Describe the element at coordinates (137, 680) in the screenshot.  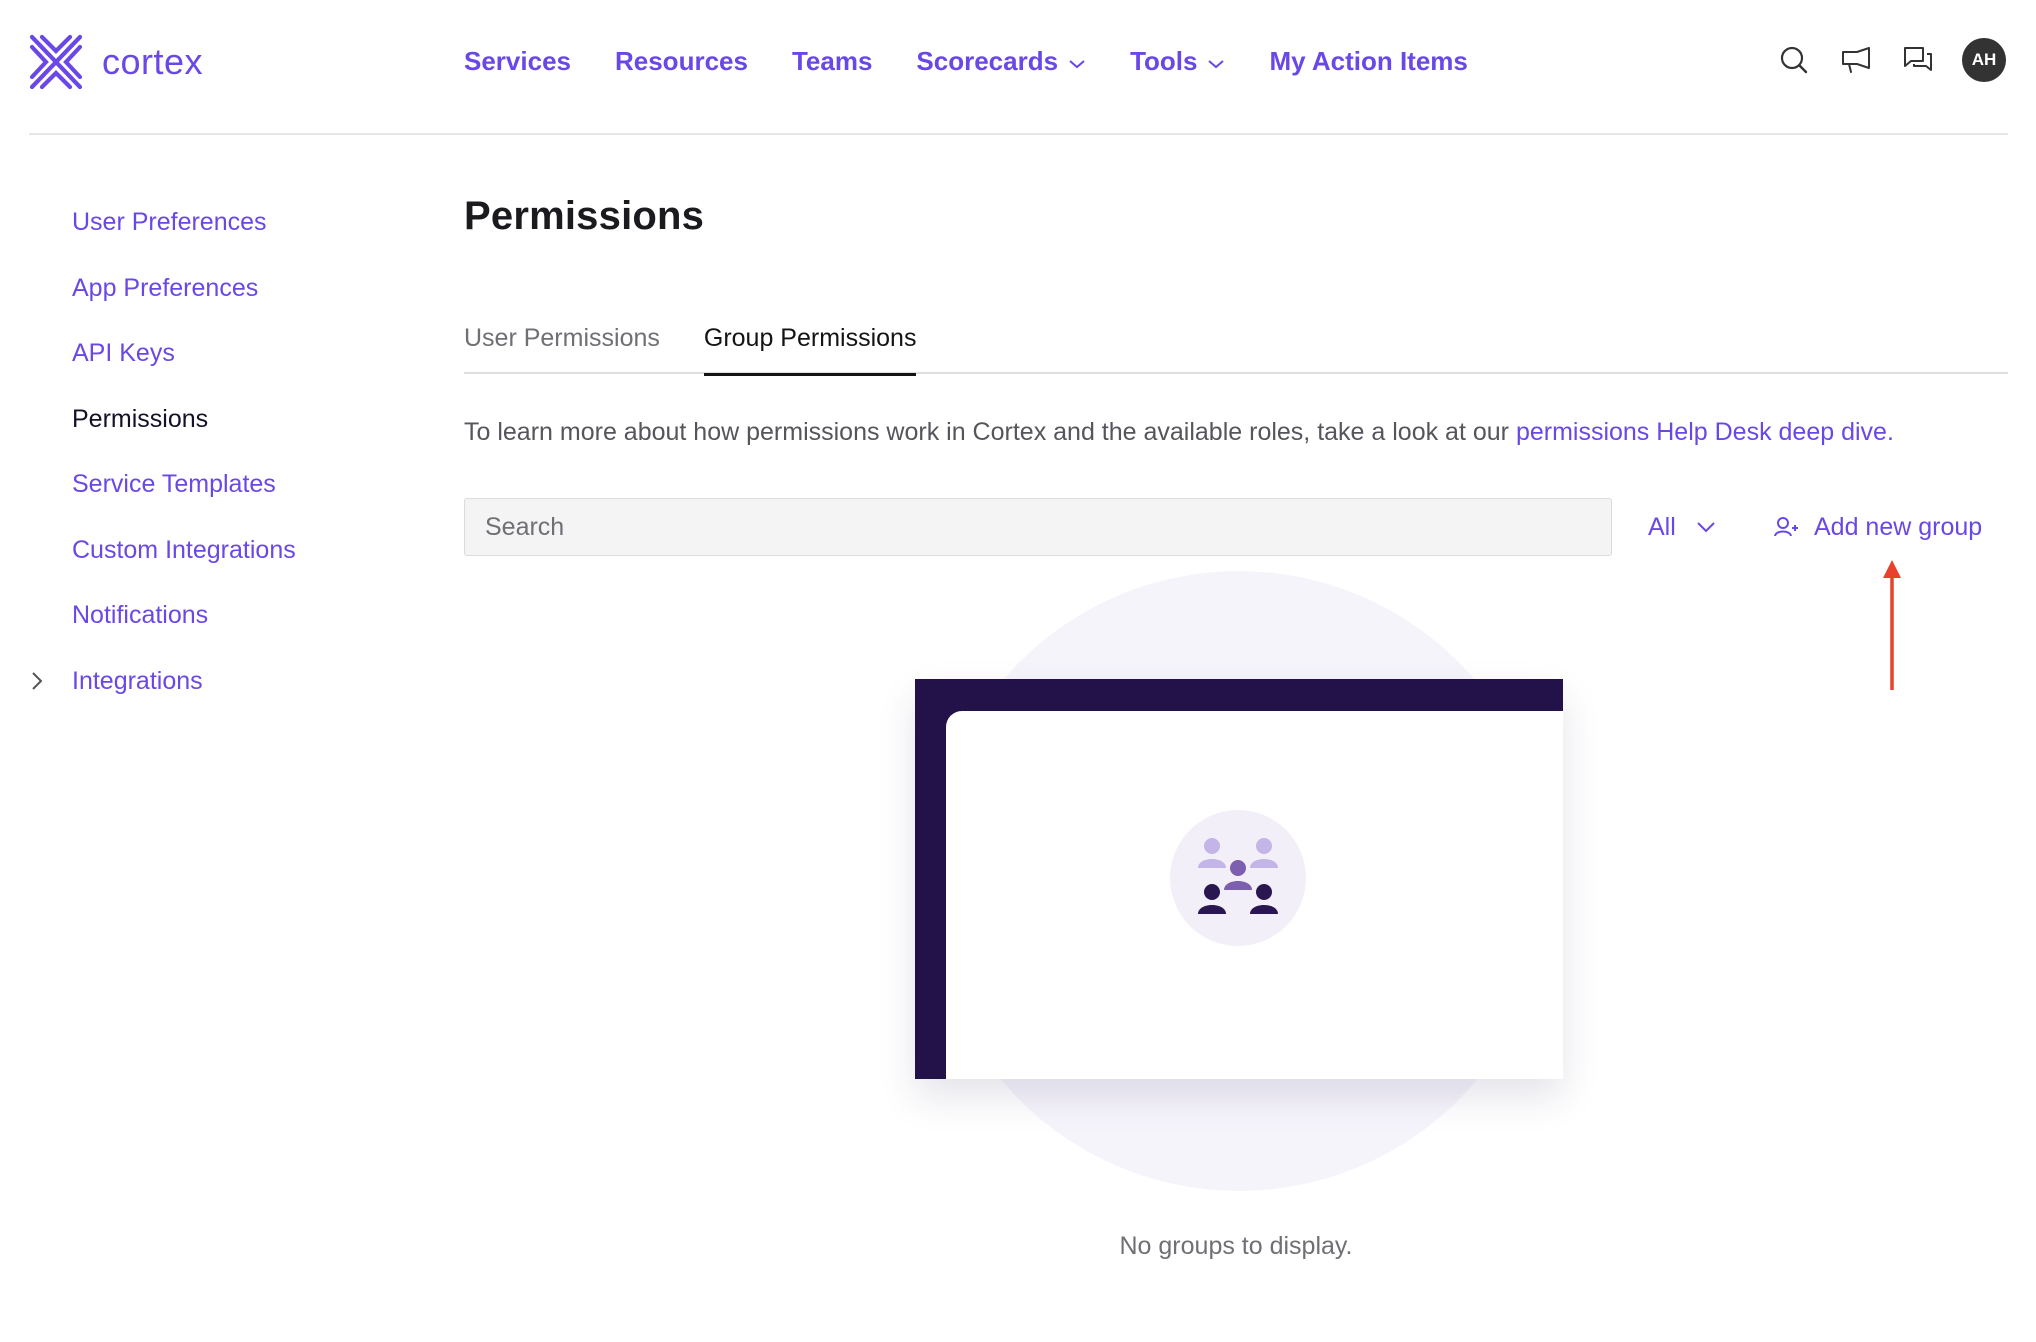
I see `sidebar-item-label: Integrations` at that location.